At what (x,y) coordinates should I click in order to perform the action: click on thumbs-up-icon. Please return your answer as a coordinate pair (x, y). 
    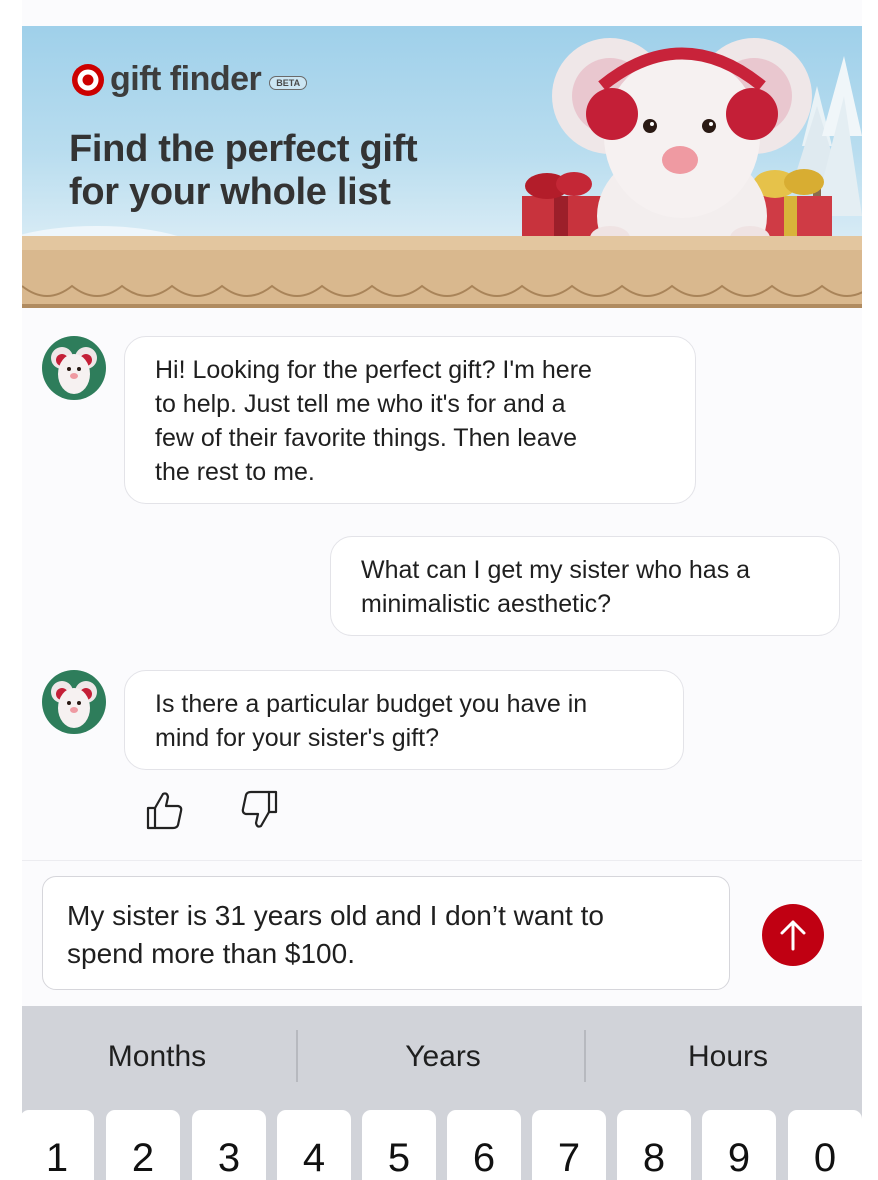
    Looking at the image, I should click on (164, 810).